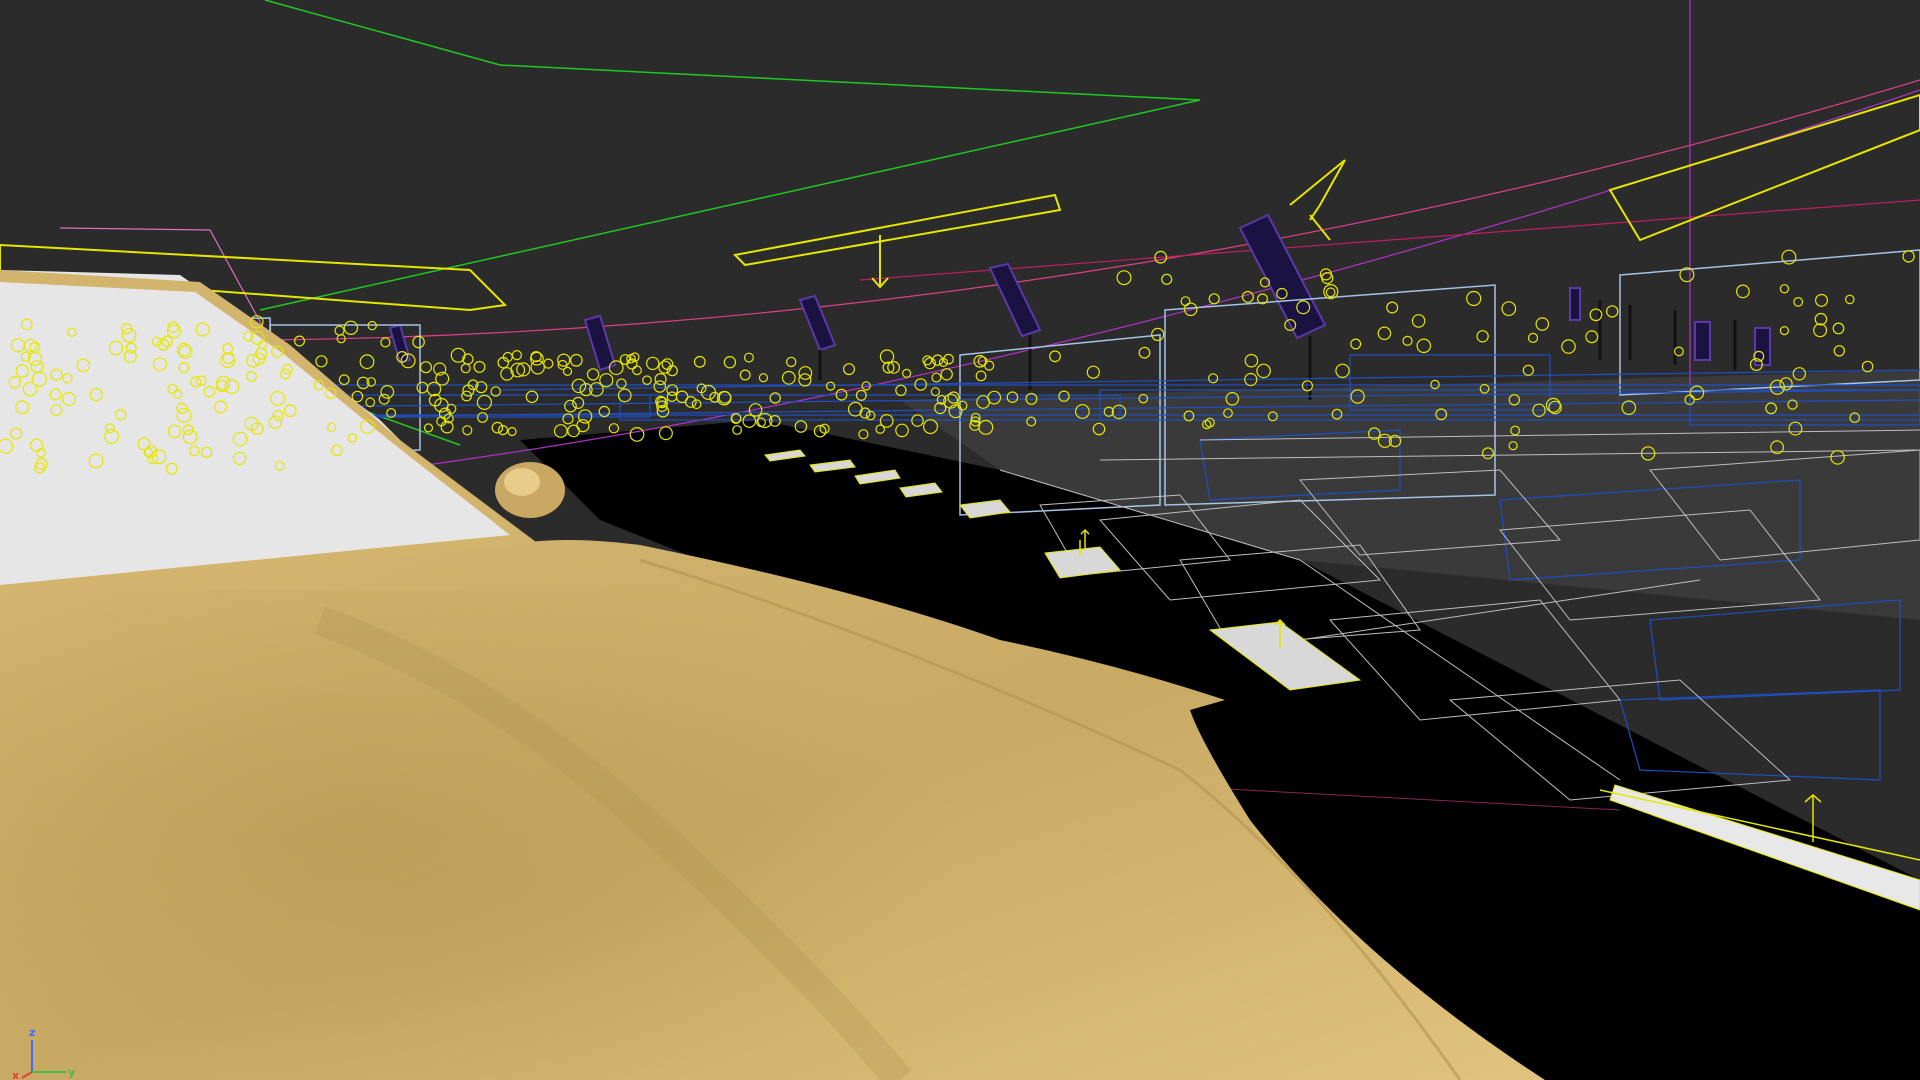 The width and height of the screenshot is (1920, 1080). I want to click on x-axis-line, so click(27, 1075).